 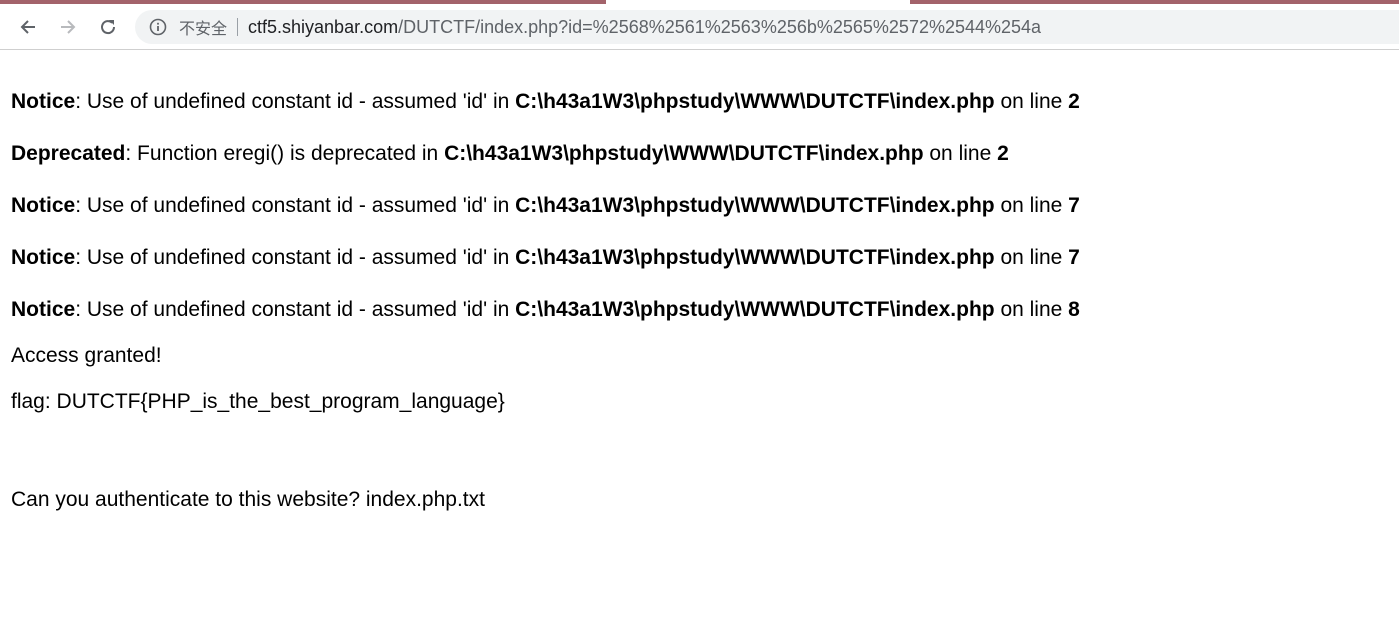 I want to click on error-line-number: 8, so click(x=1074, y=309).